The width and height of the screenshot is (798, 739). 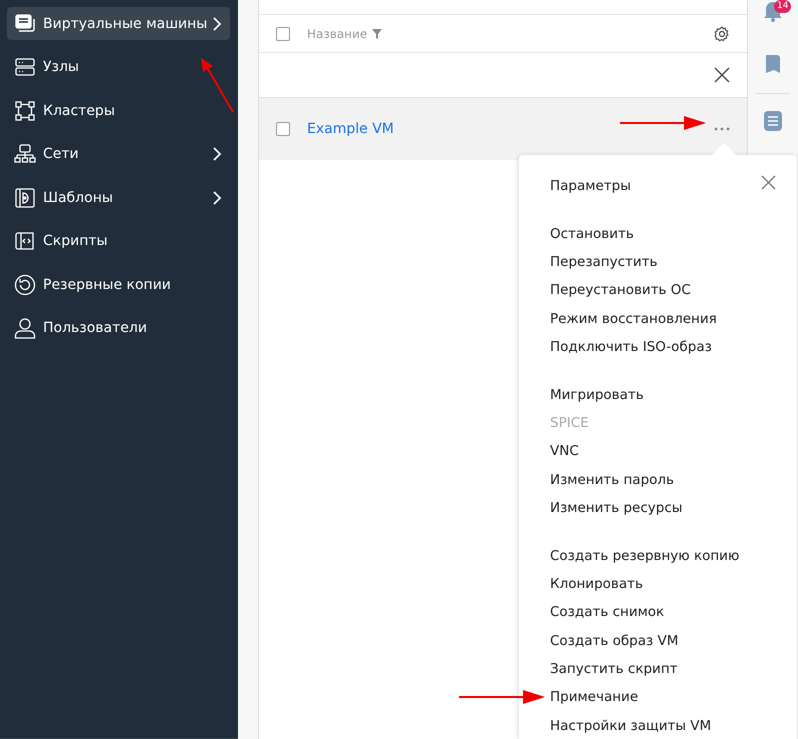 What do you see at coordinates (658, 234) in the screenshot?
I see `menu-item: Остановить` at bounding box center [658, 234].